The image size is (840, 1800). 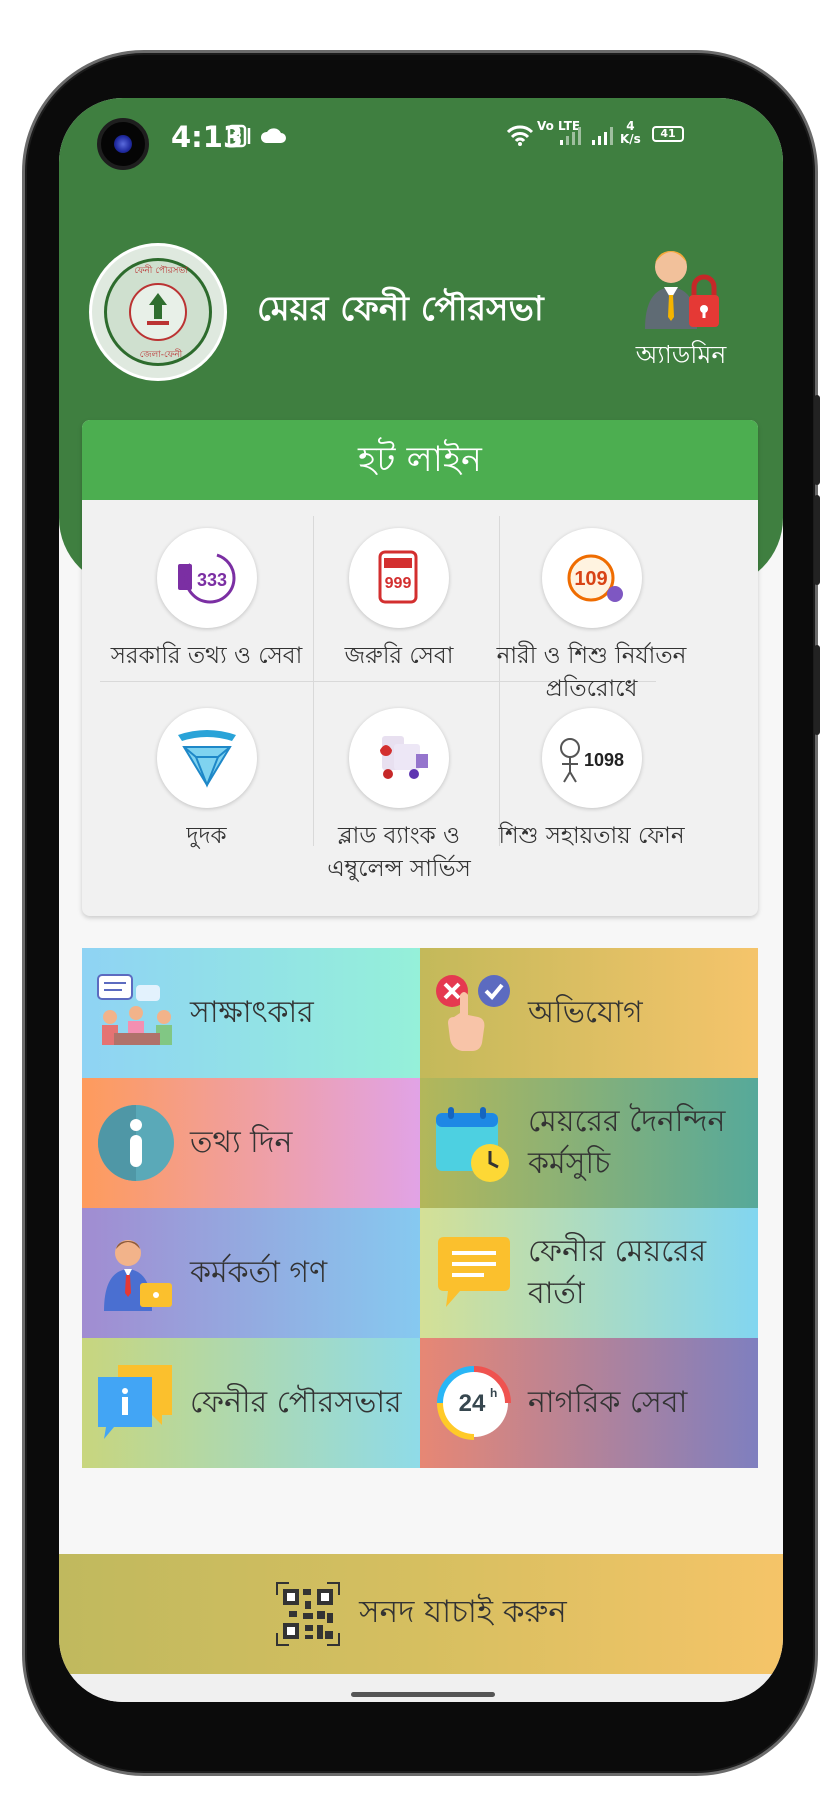 I want to click on menu-tile-label: মেয়রের দৈনন্দিন কর্মসুচি, so click(x=627, y=1142).